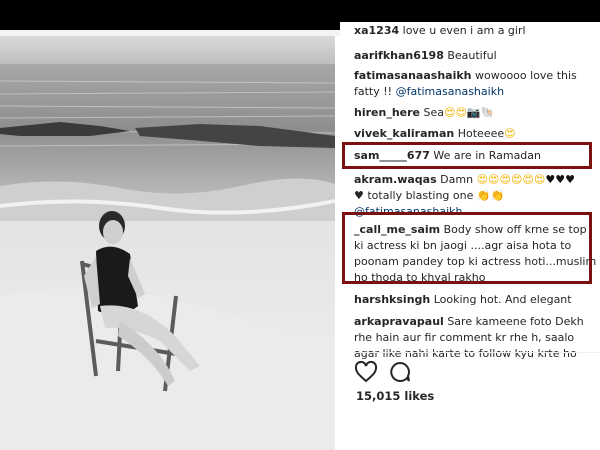  I want to click on comment-username: fatimasanaashaikh, so click(413, 75).